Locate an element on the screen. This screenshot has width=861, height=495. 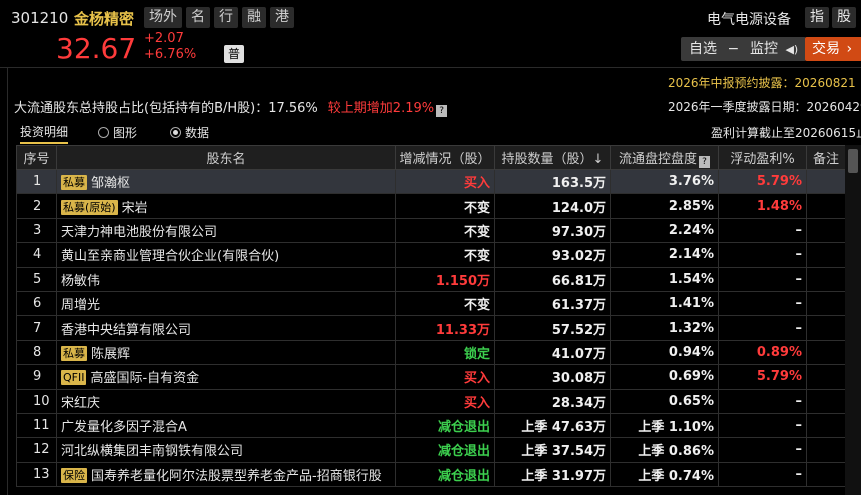
holder-name: 香港中央结算有限公司 is located at coordinates (126, 330).